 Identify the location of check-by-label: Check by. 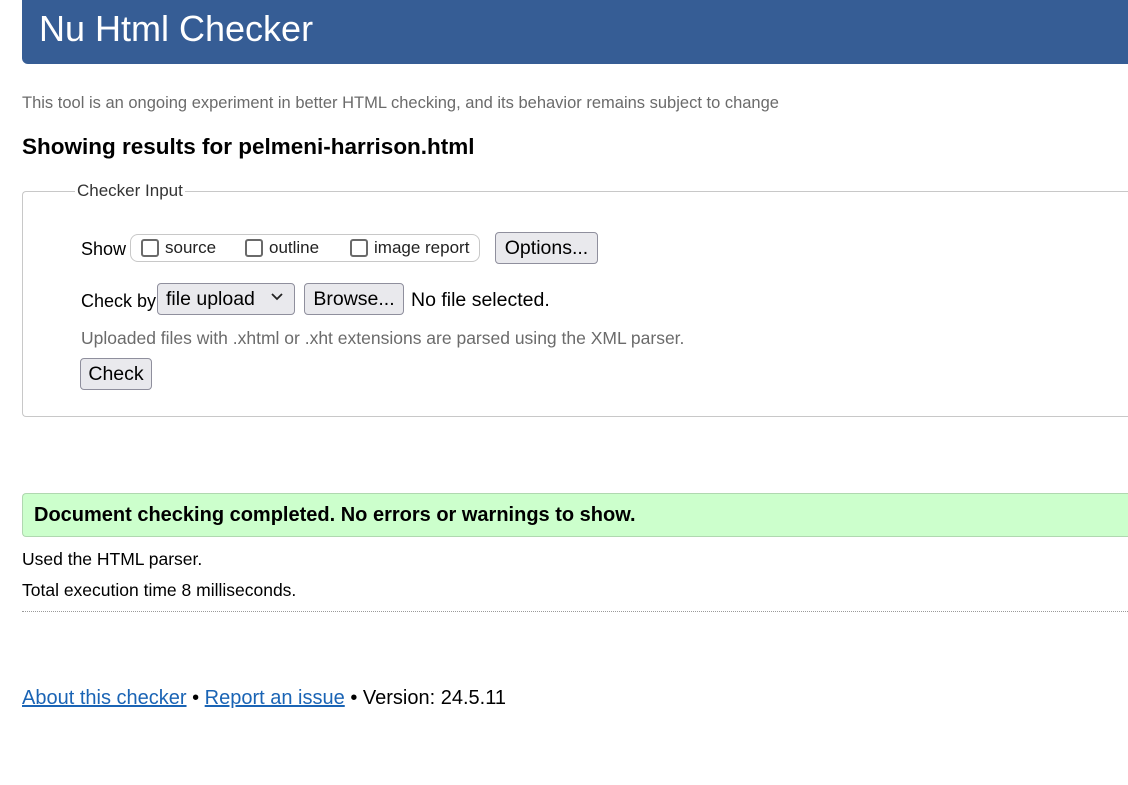
(119, 301).